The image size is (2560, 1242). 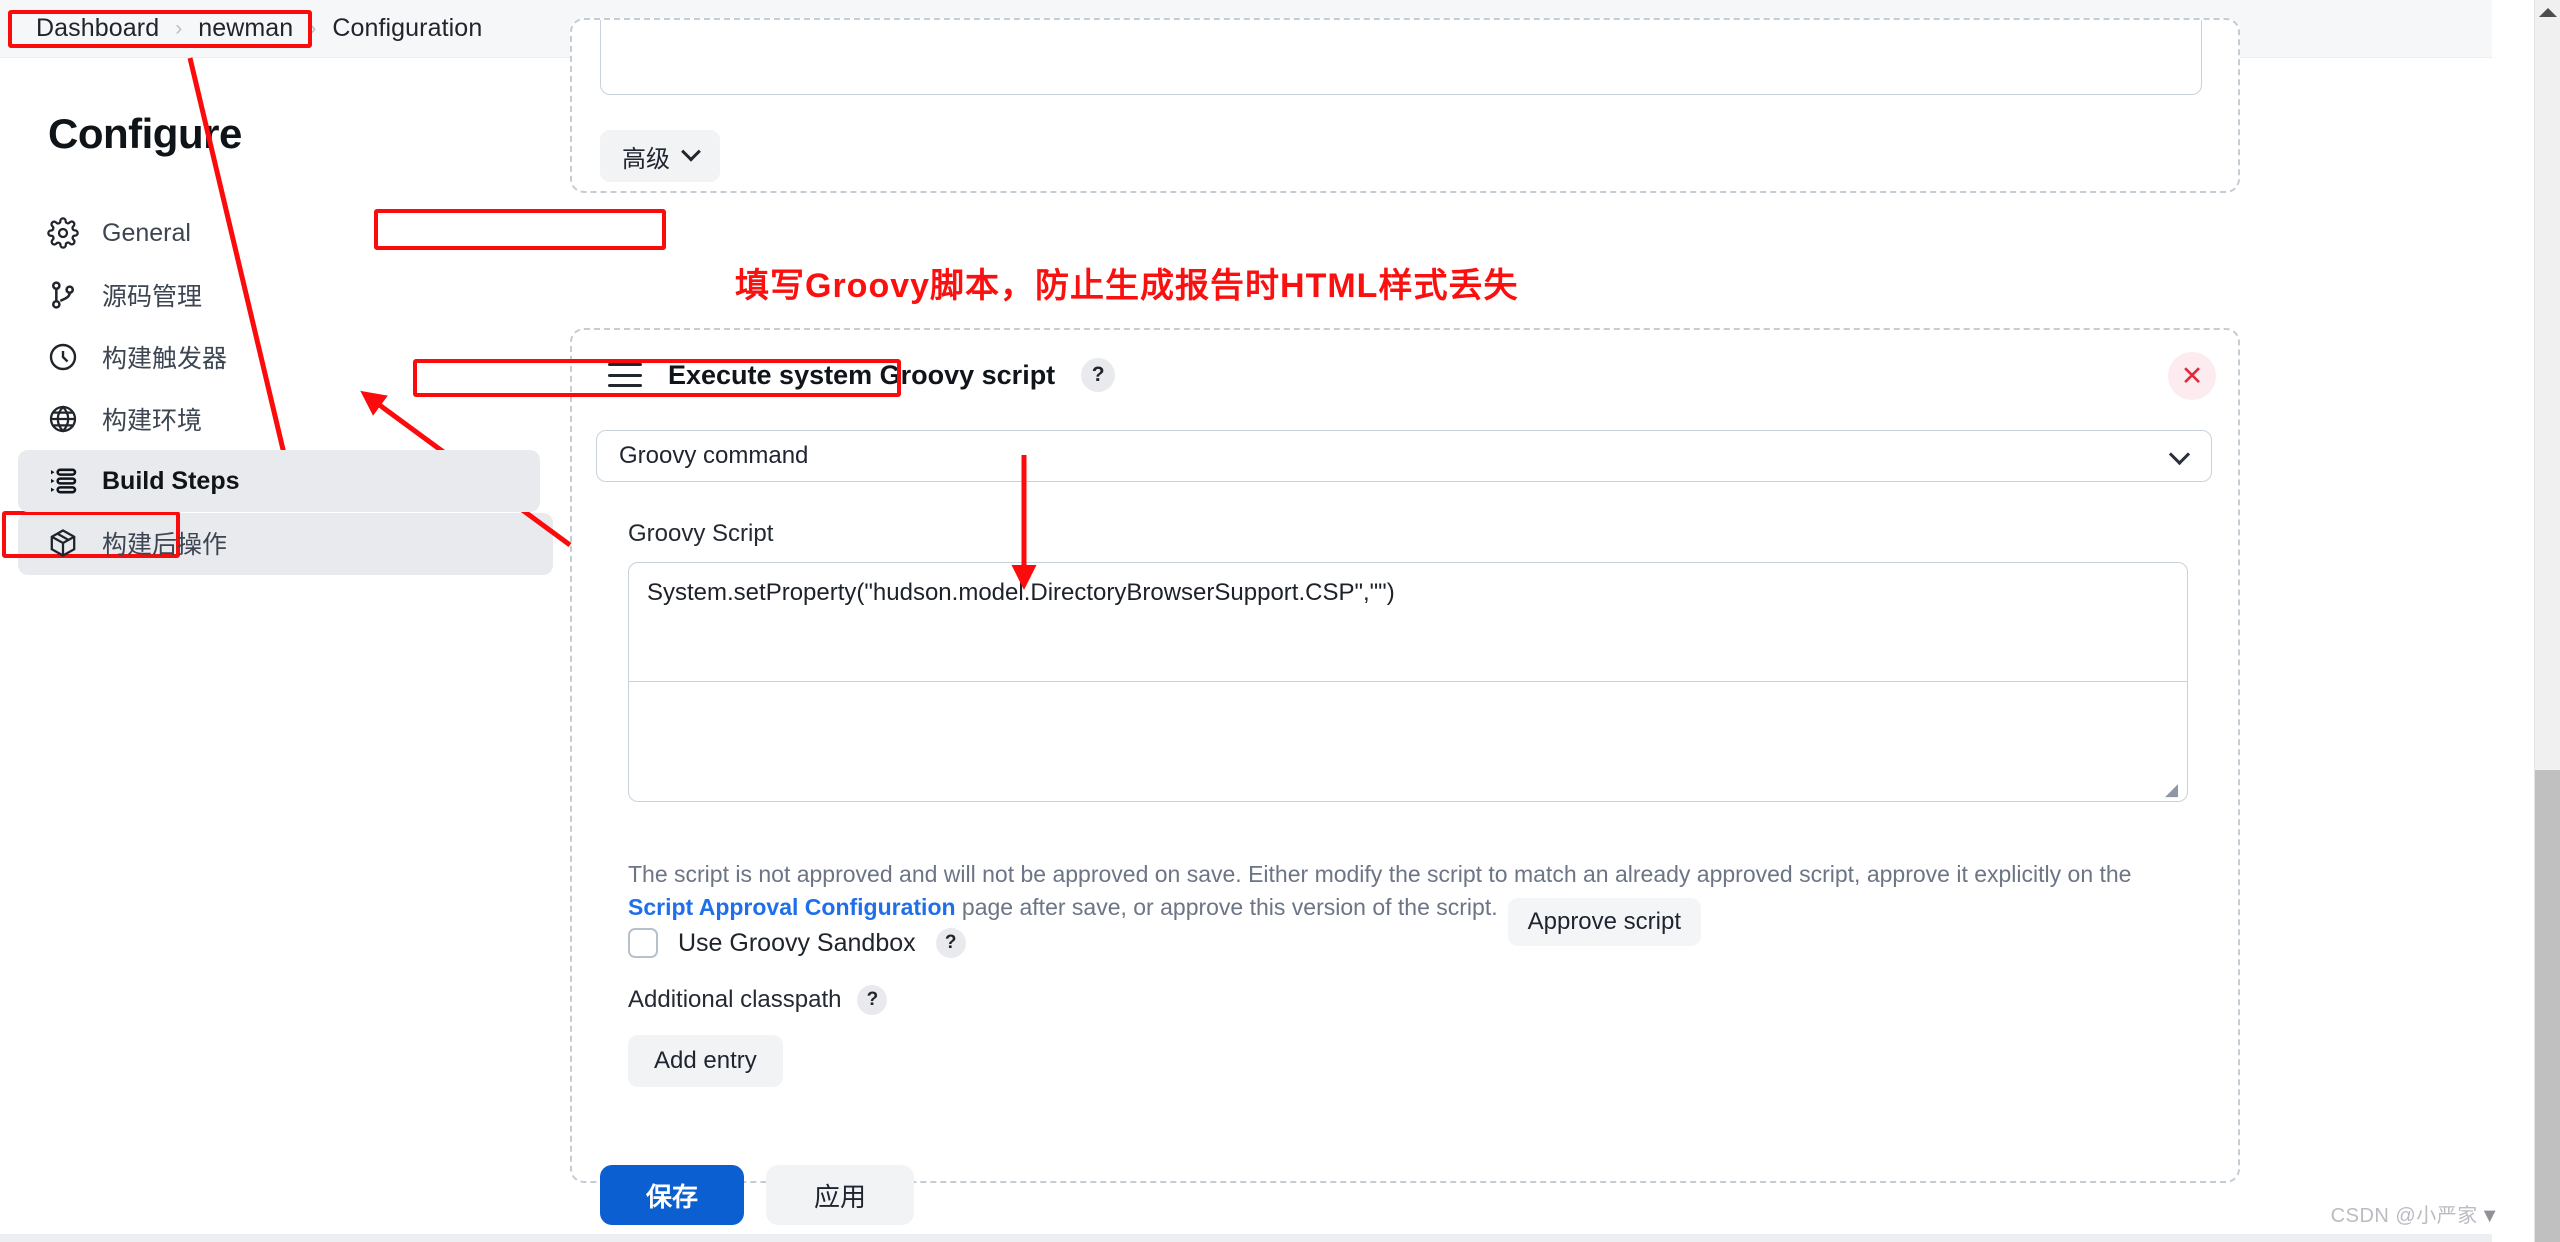 What do you see at coordinates (63, 543) in the screenshot?
I see `package-icon` at bounding box center [63, 543].